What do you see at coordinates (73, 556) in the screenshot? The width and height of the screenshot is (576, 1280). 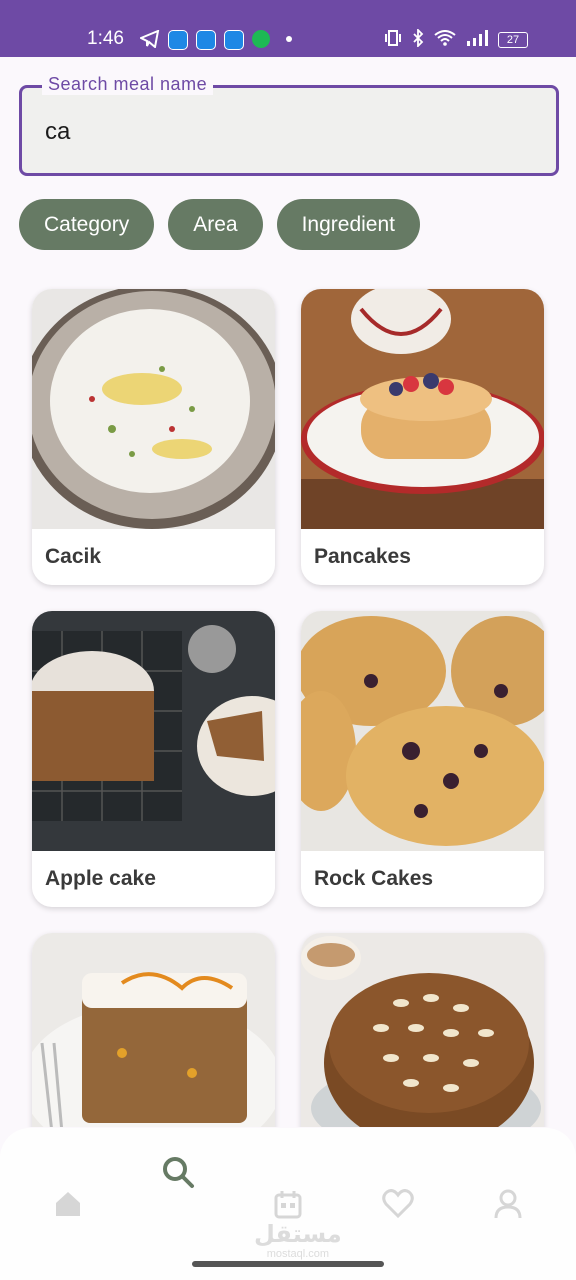 I see `meal-title: Cacik` at bounding box center [73, 556].